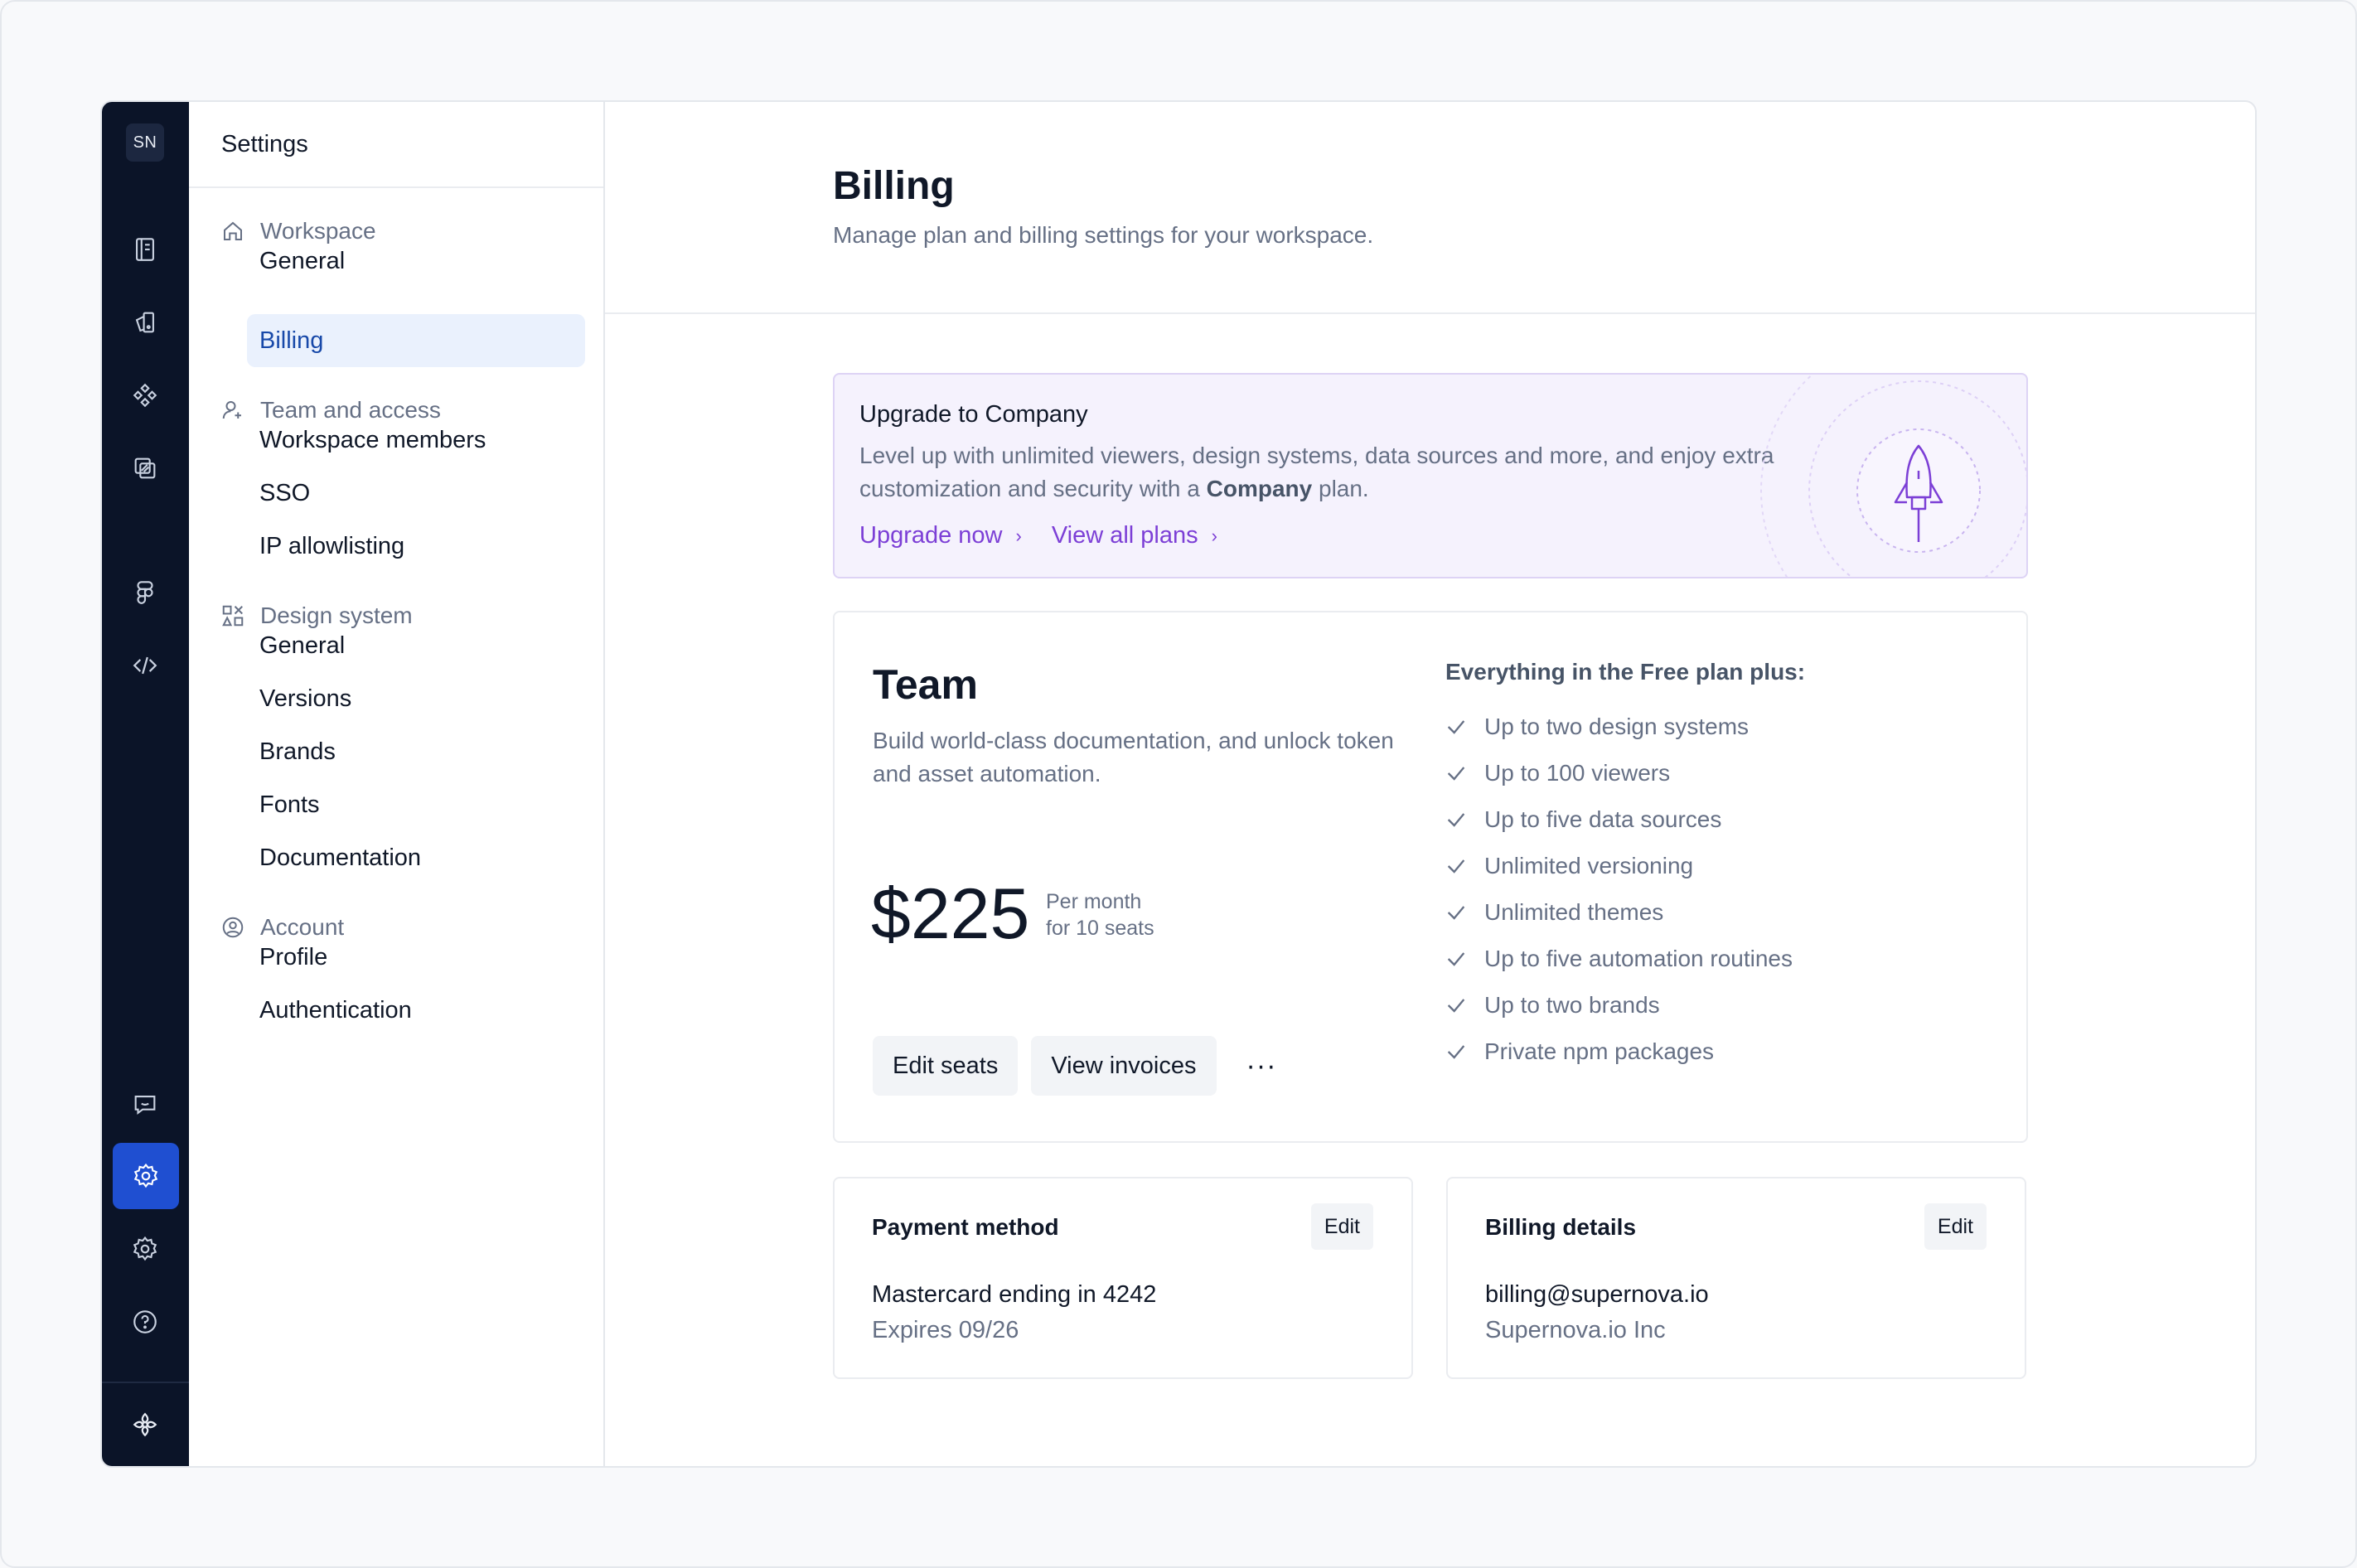 Image resolution: width=2357 pixels, height=1568 pixels. I want to click on nav-item-brands: Brands, so click(297, 751).